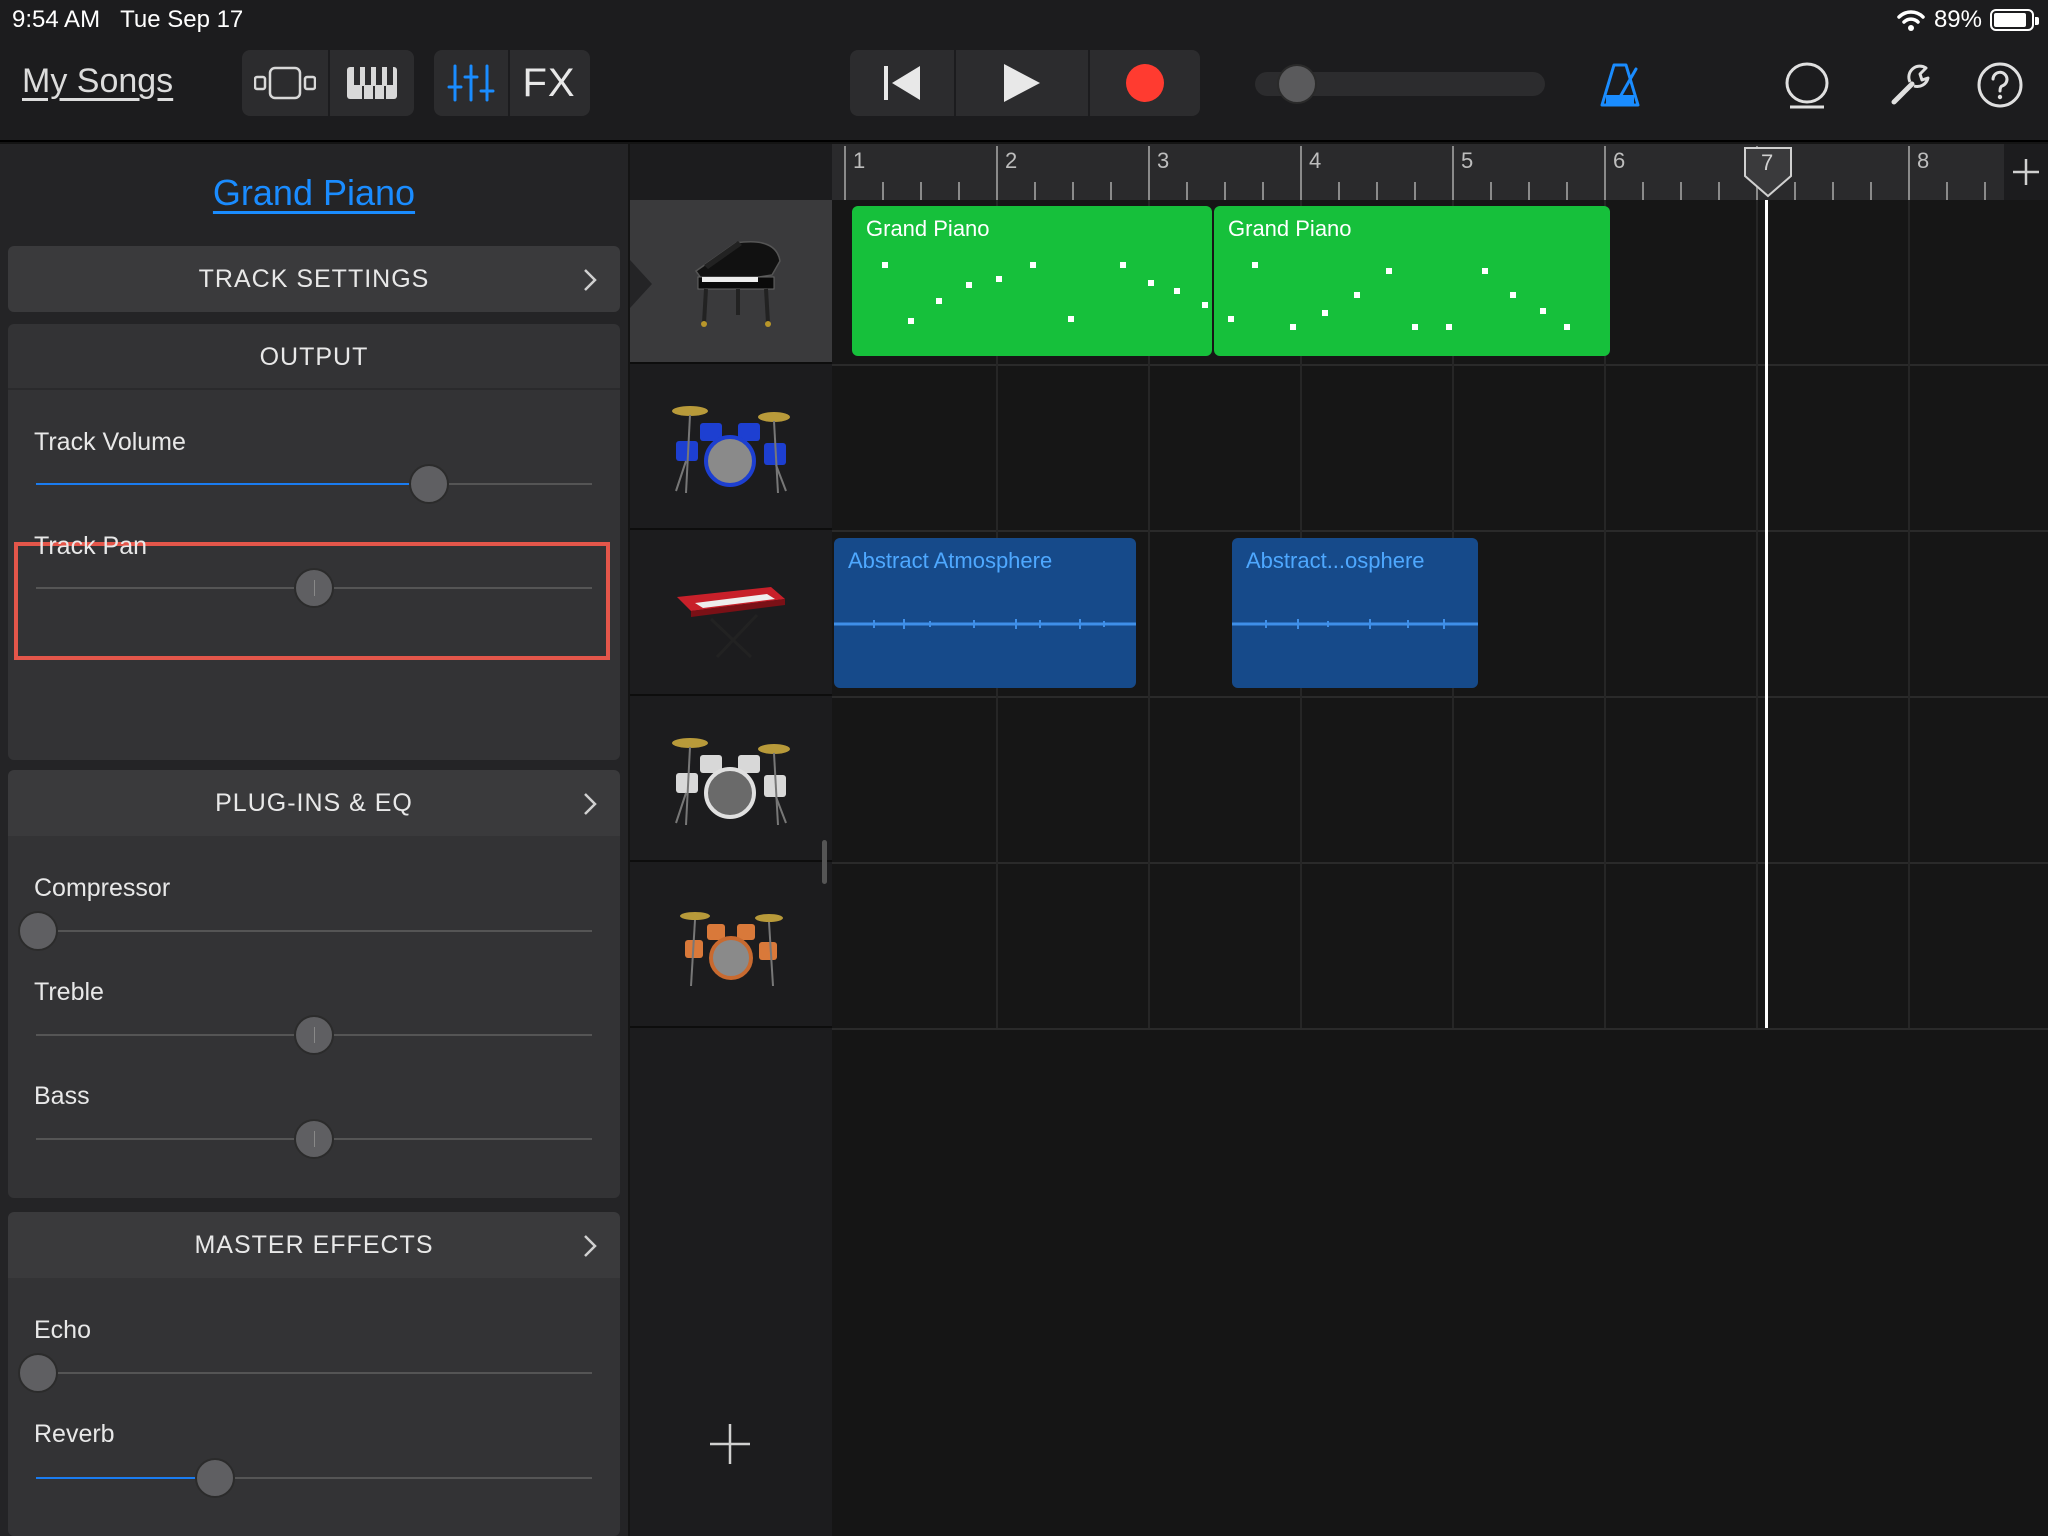  What do you see at coordinates (314, 193) in the screenshot?
I see `instrument-title: Grand Piano` at bounding box center [314, 193].